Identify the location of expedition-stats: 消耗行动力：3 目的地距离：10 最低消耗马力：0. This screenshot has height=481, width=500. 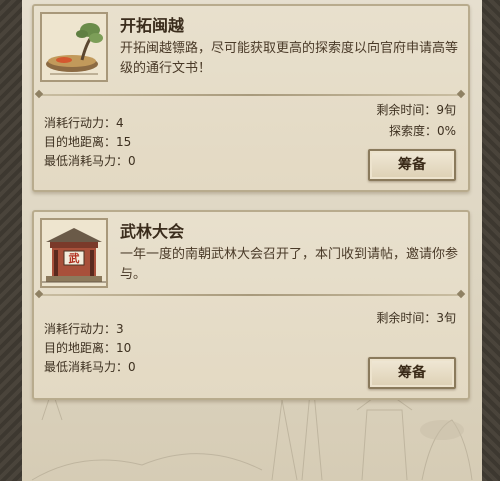
(90, 348).